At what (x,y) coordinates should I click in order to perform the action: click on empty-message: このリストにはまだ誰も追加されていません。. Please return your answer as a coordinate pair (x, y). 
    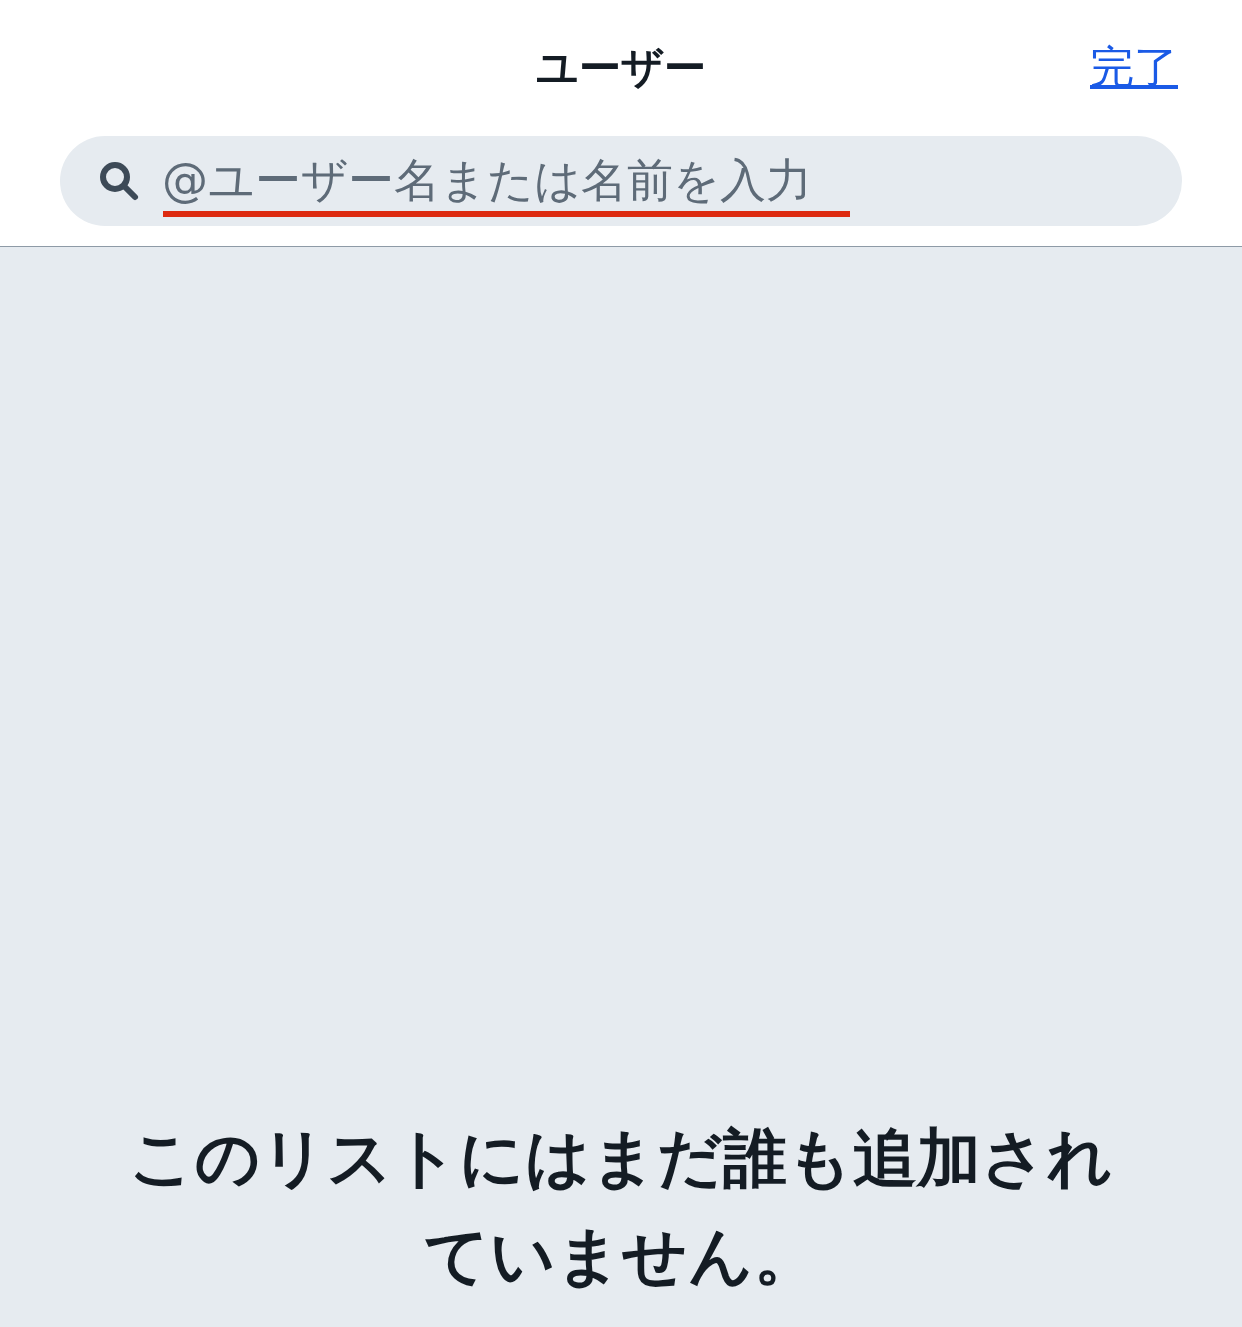
    Looking at the image, I should click on (621, 1207).